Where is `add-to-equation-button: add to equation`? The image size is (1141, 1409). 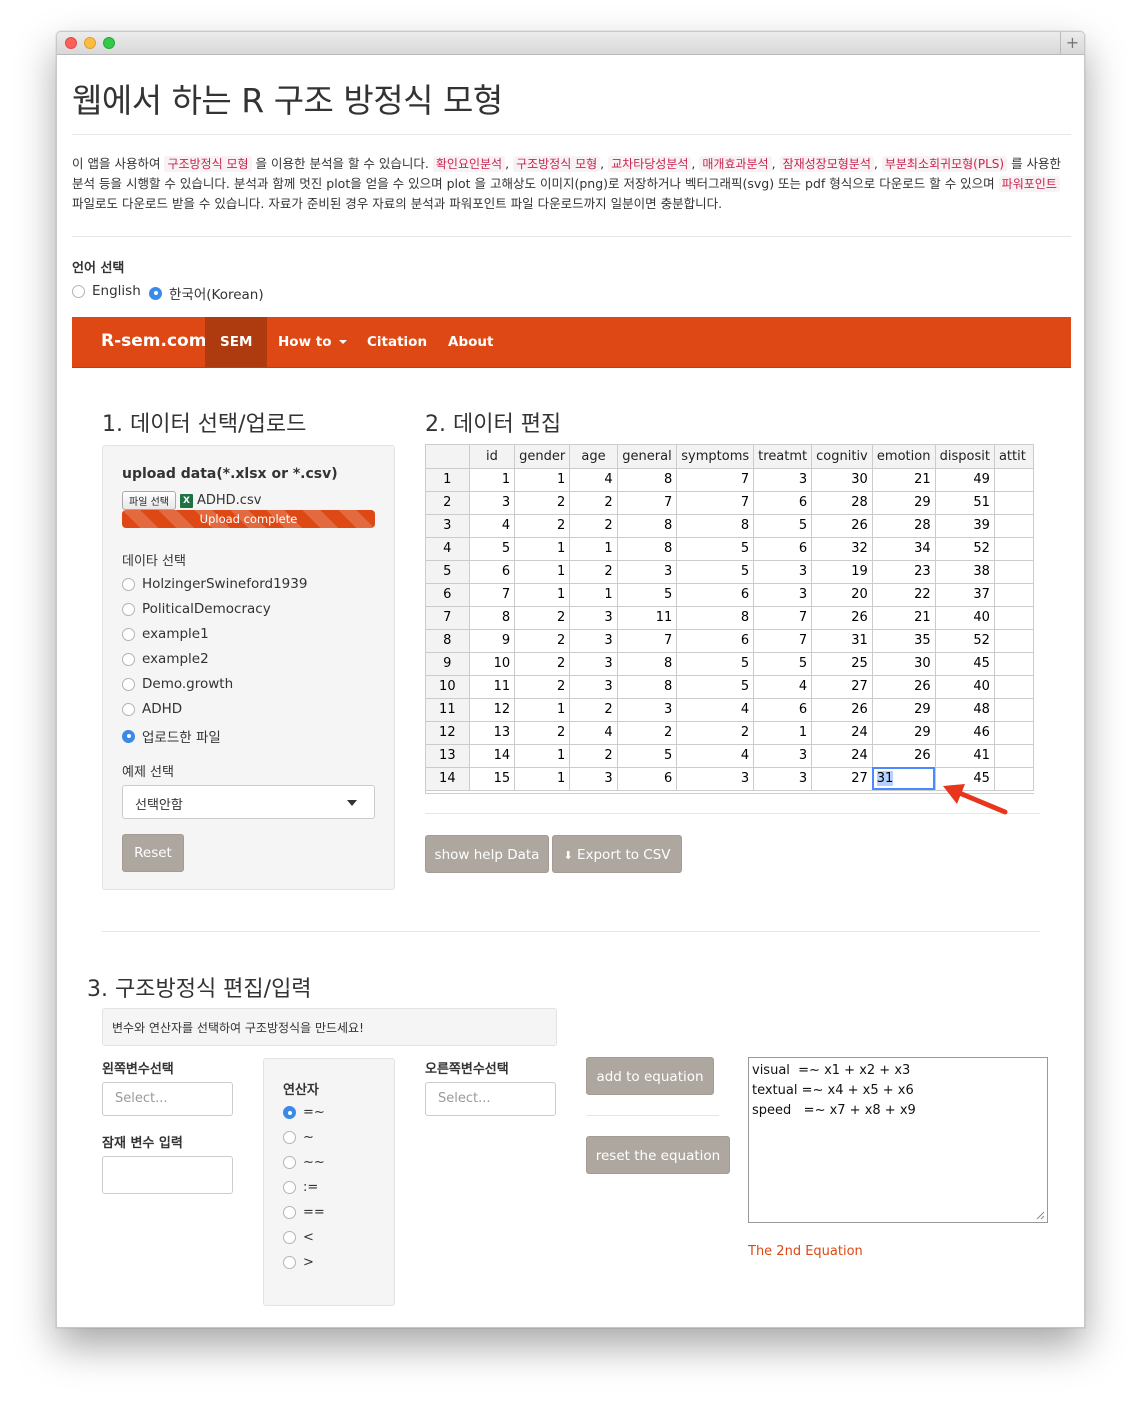
add-to-equation-button: add to equation is located at coordinates (650, 1076).